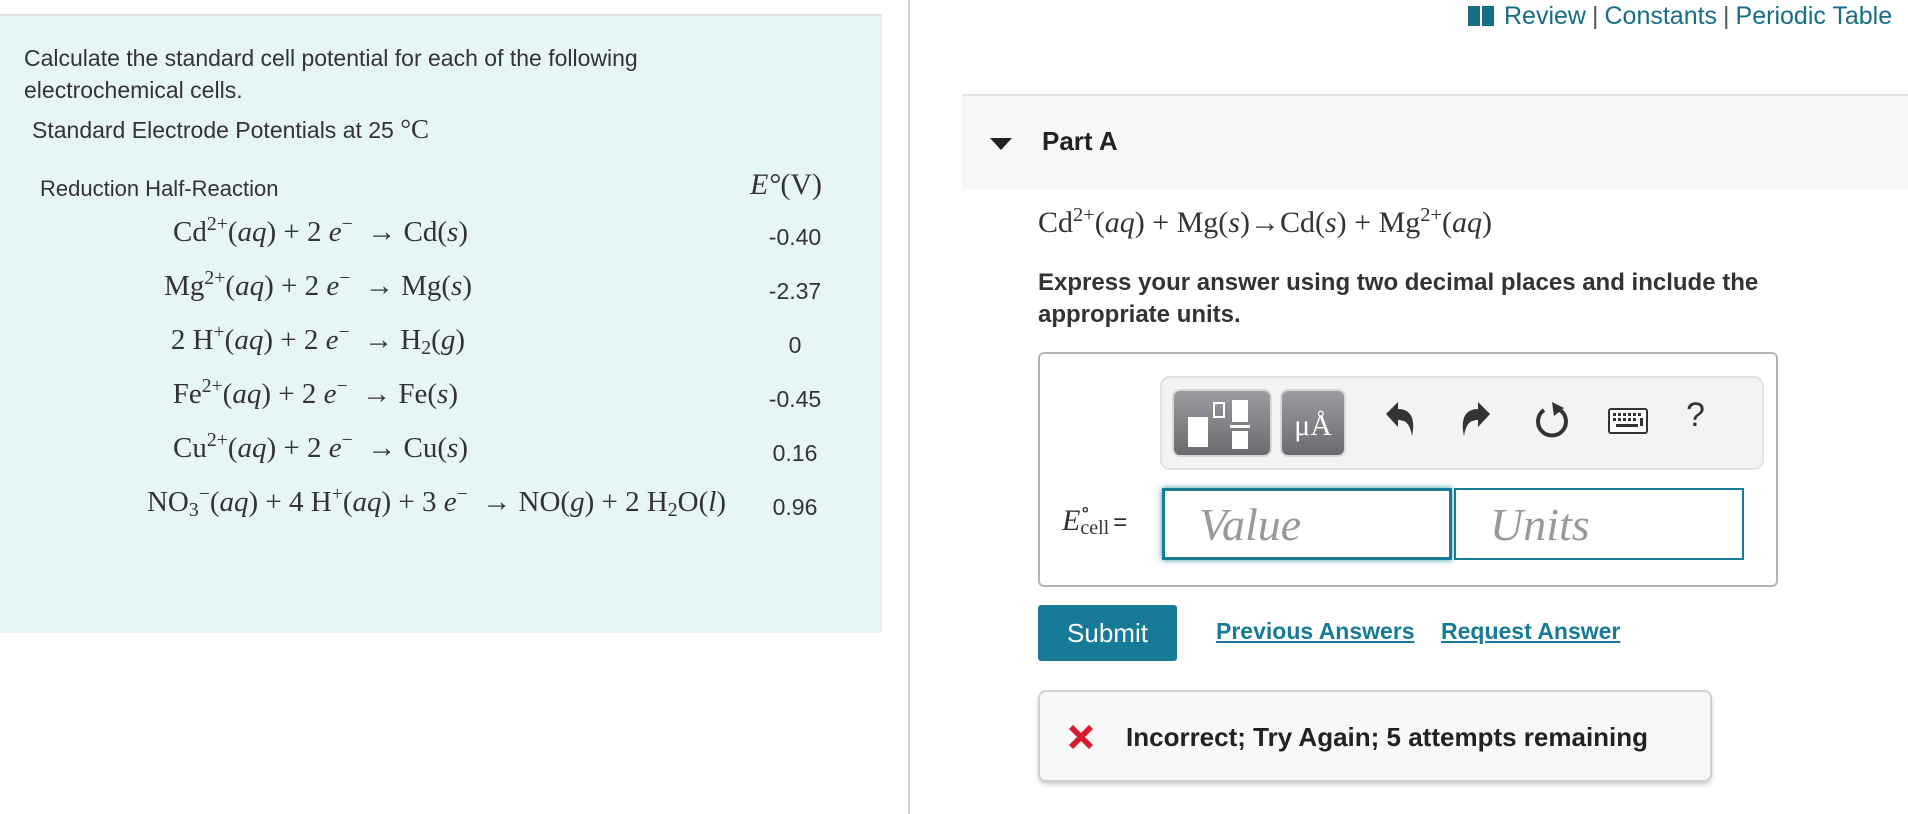 Image resolution: width=1908 pixels, height=814 pixels. What do you see at coordinates (1001, 144) in the screenshot?
I see `collapse-caret-icon` at bounding box center [1001, 144].